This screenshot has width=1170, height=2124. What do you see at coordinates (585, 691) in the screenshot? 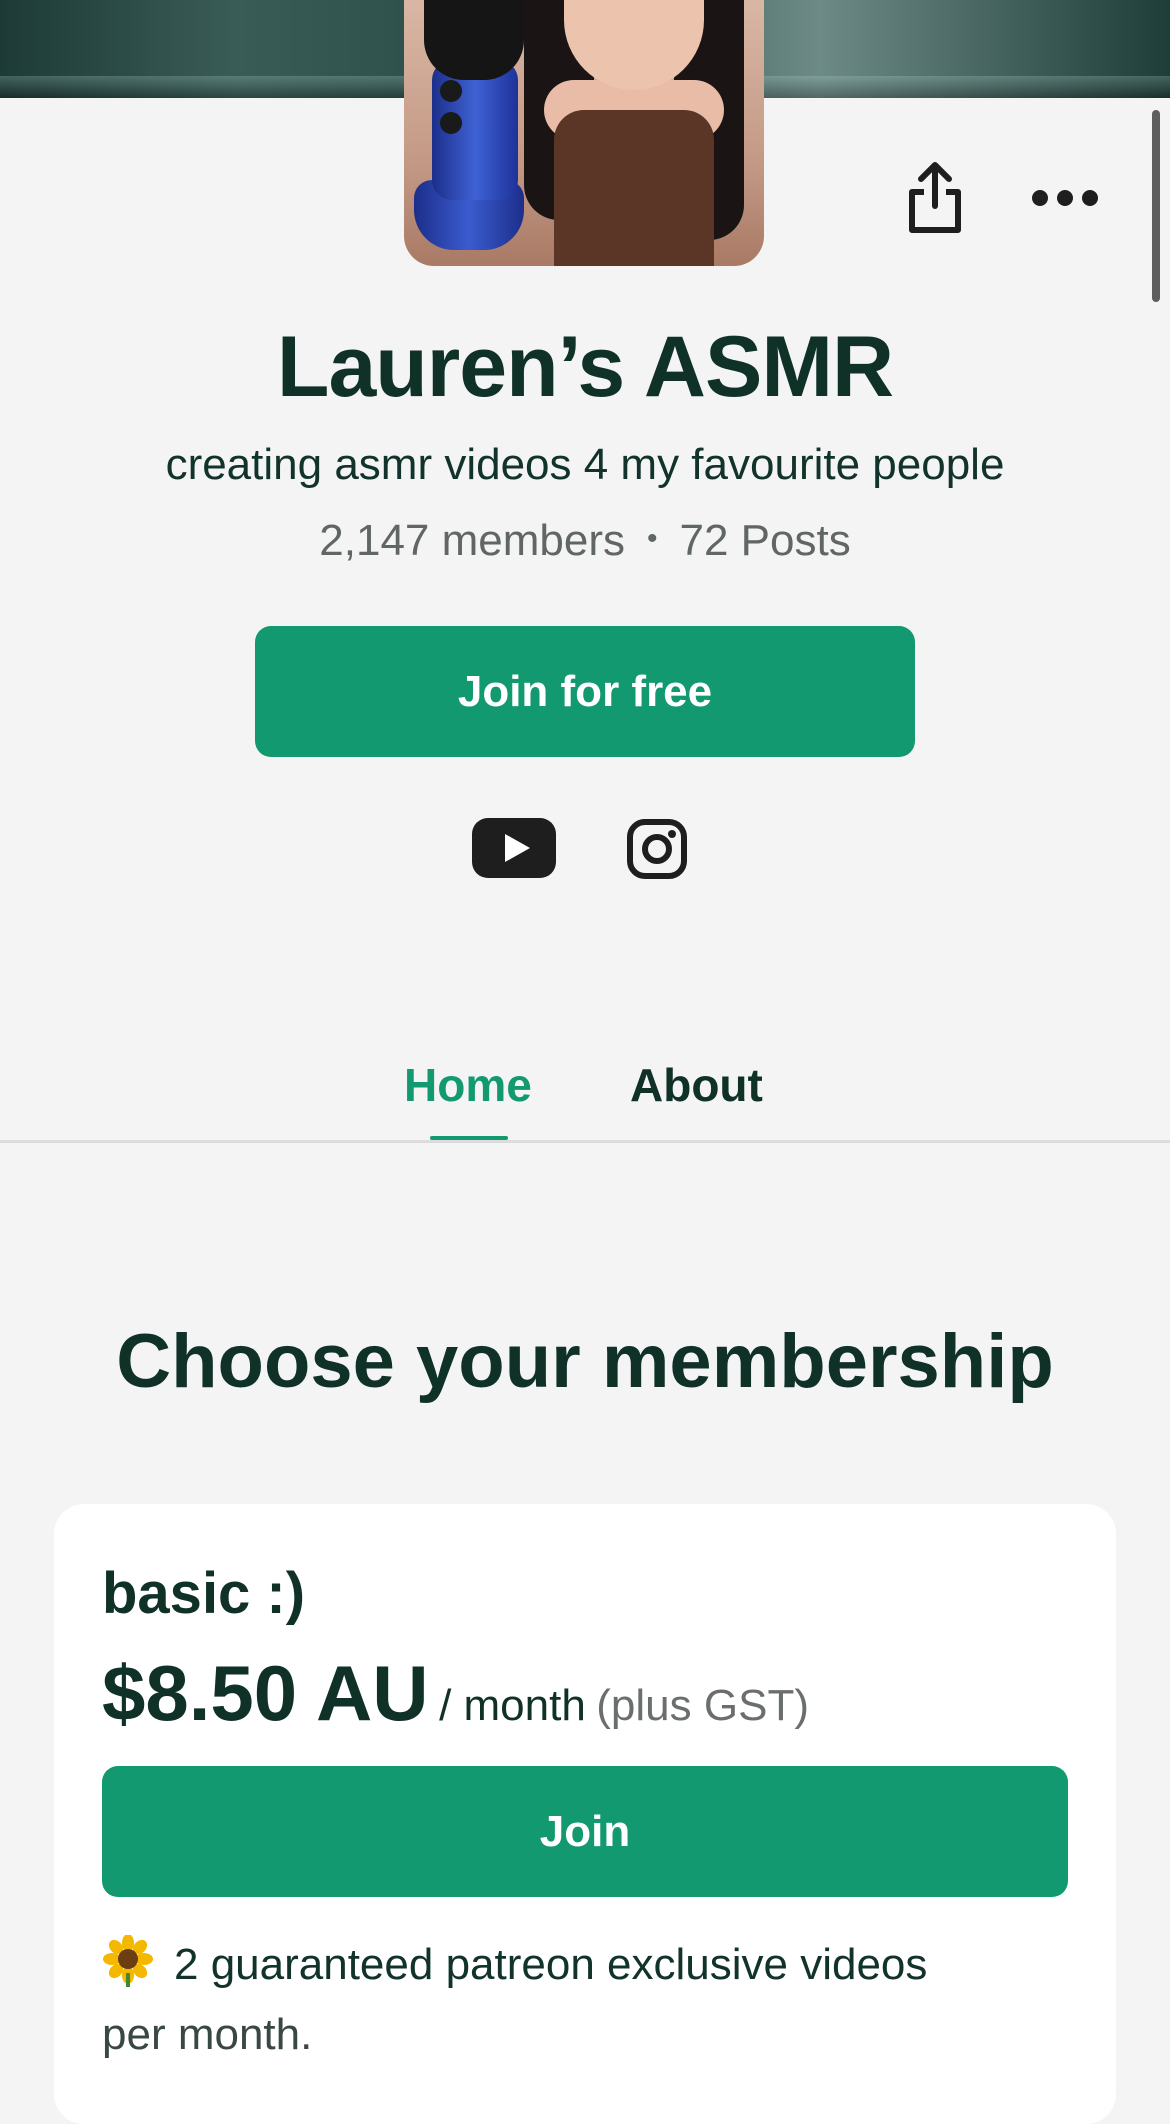
I see `join-for-free-button: Join for free` at bounding box center [585, 691].